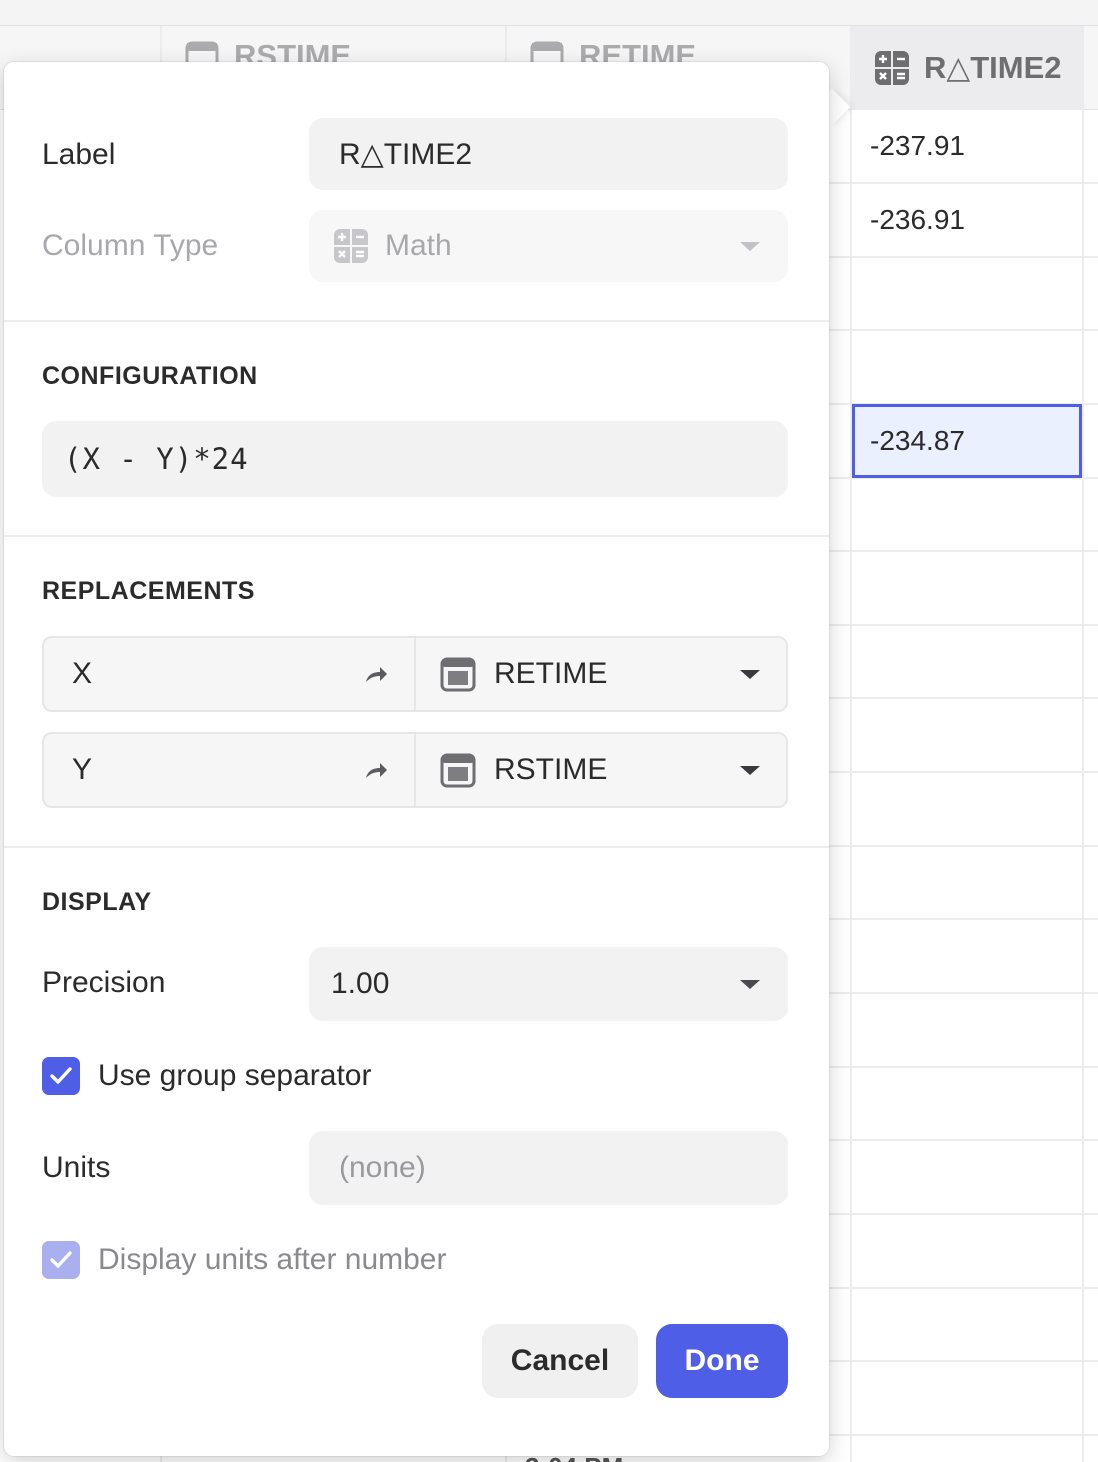 This screenshot has height=1462, width=1098. I want to click on group-separator-label: Use group separator, so click(235, 1075).